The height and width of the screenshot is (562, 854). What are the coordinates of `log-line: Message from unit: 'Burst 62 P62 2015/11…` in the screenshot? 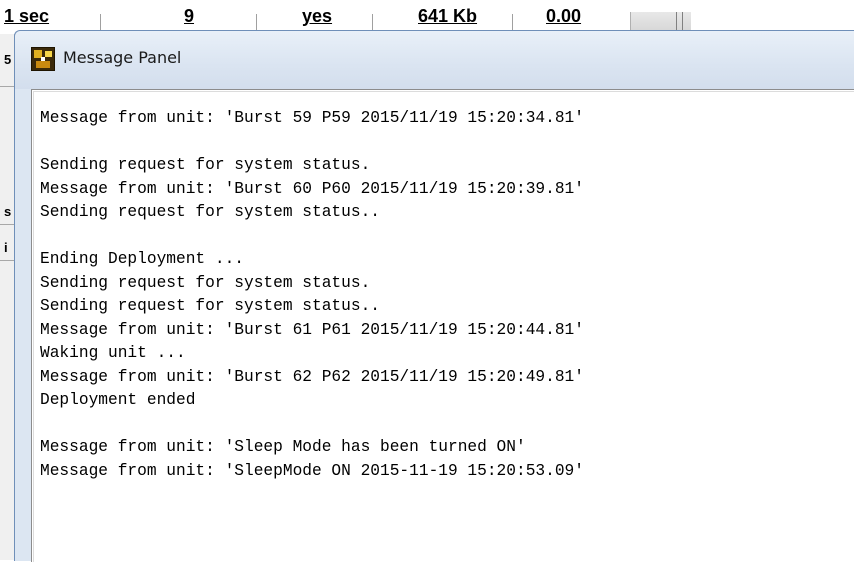 It's located at (312, 376).